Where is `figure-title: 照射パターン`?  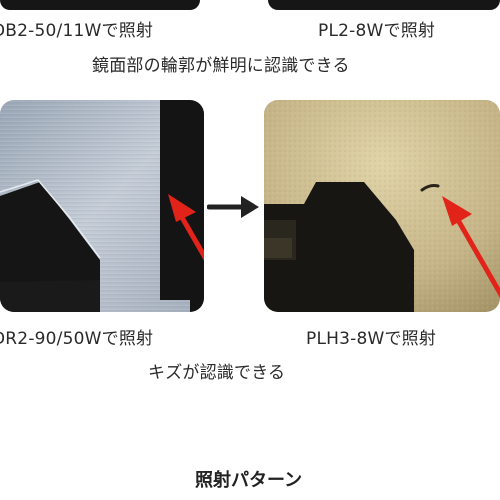
figure-title: 照射パターン is located at coordinates (249, 480).